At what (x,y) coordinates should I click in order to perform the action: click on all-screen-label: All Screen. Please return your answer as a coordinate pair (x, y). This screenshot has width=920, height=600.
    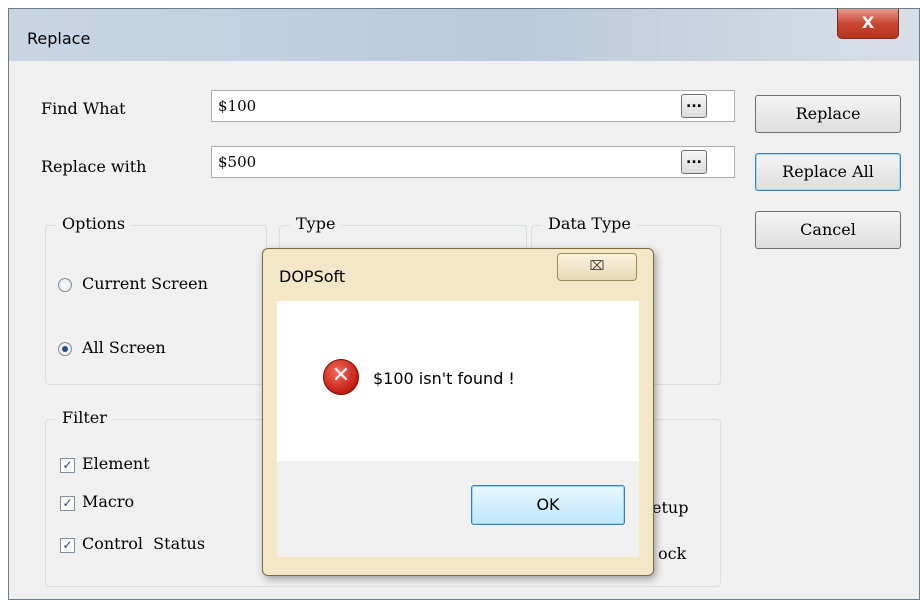
    Looking at the image, I should click on (124, 347).